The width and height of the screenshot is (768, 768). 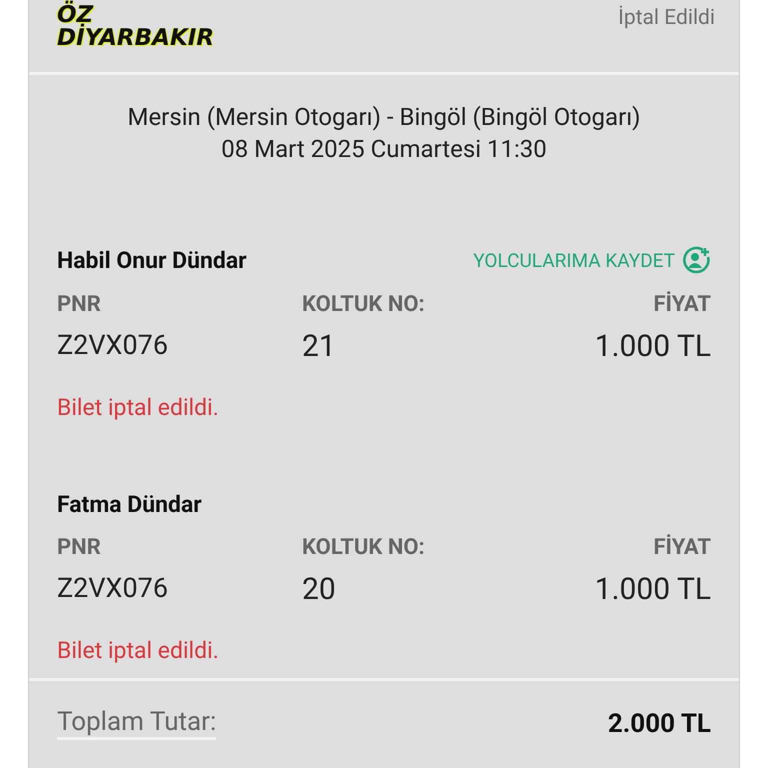 What do you see at coordinates (592, 260) in the screenshot?
I see `save-passenger-button: YOLCULARIMA KAYDET` at bounding box center [592, 260].